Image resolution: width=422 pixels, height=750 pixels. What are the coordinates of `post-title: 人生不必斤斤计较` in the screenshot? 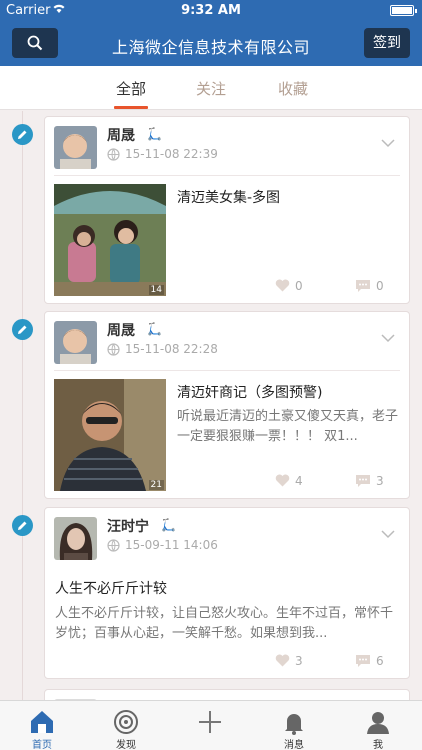 It's located at (111, 588).